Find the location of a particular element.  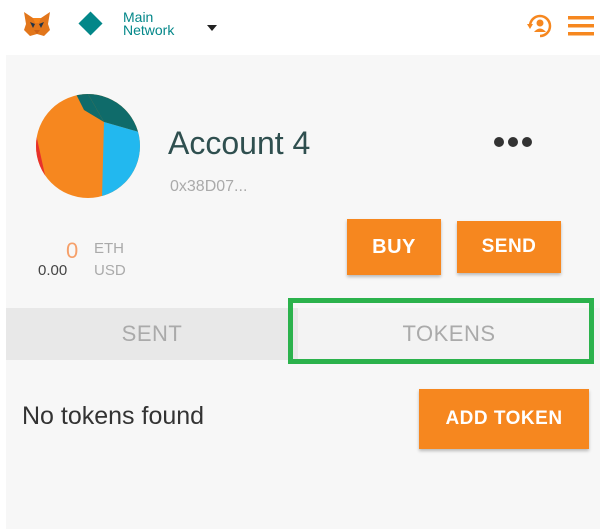

account-switch-icon is located at coordinates (540, 26).